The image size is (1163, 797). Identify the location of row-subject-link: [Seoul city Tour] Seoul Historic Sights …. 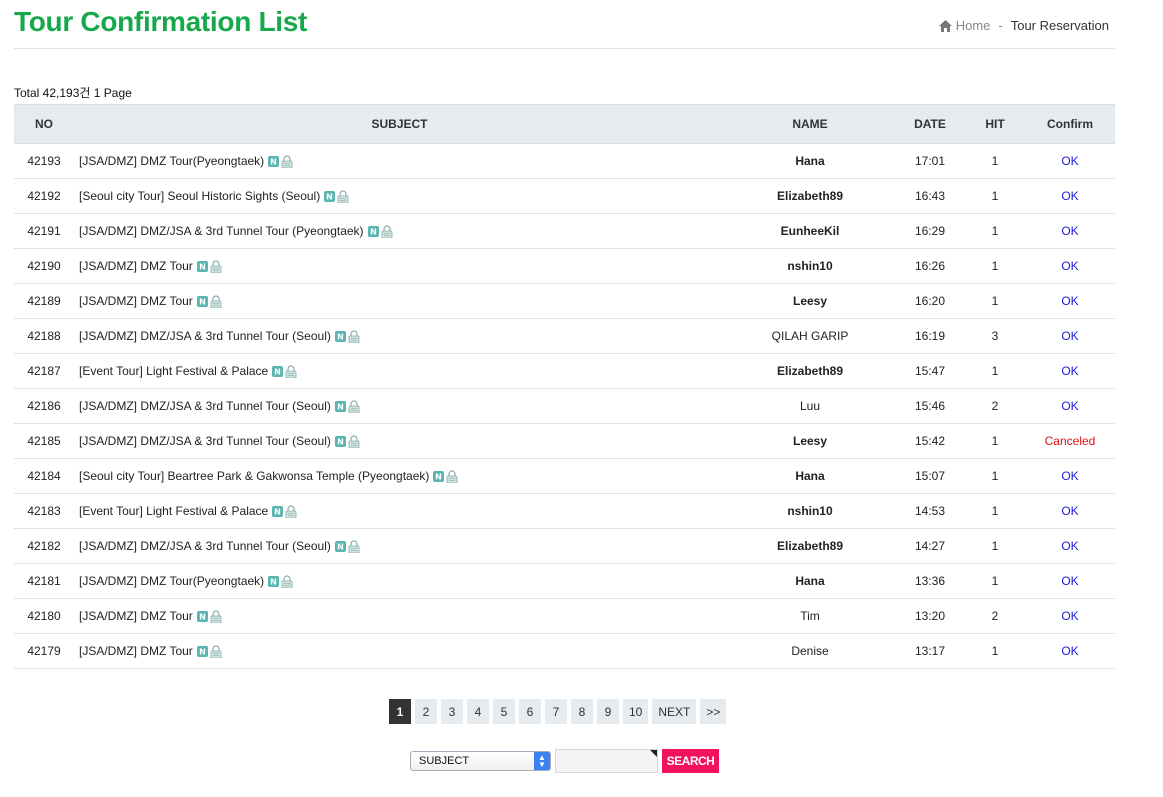
(199, 196).